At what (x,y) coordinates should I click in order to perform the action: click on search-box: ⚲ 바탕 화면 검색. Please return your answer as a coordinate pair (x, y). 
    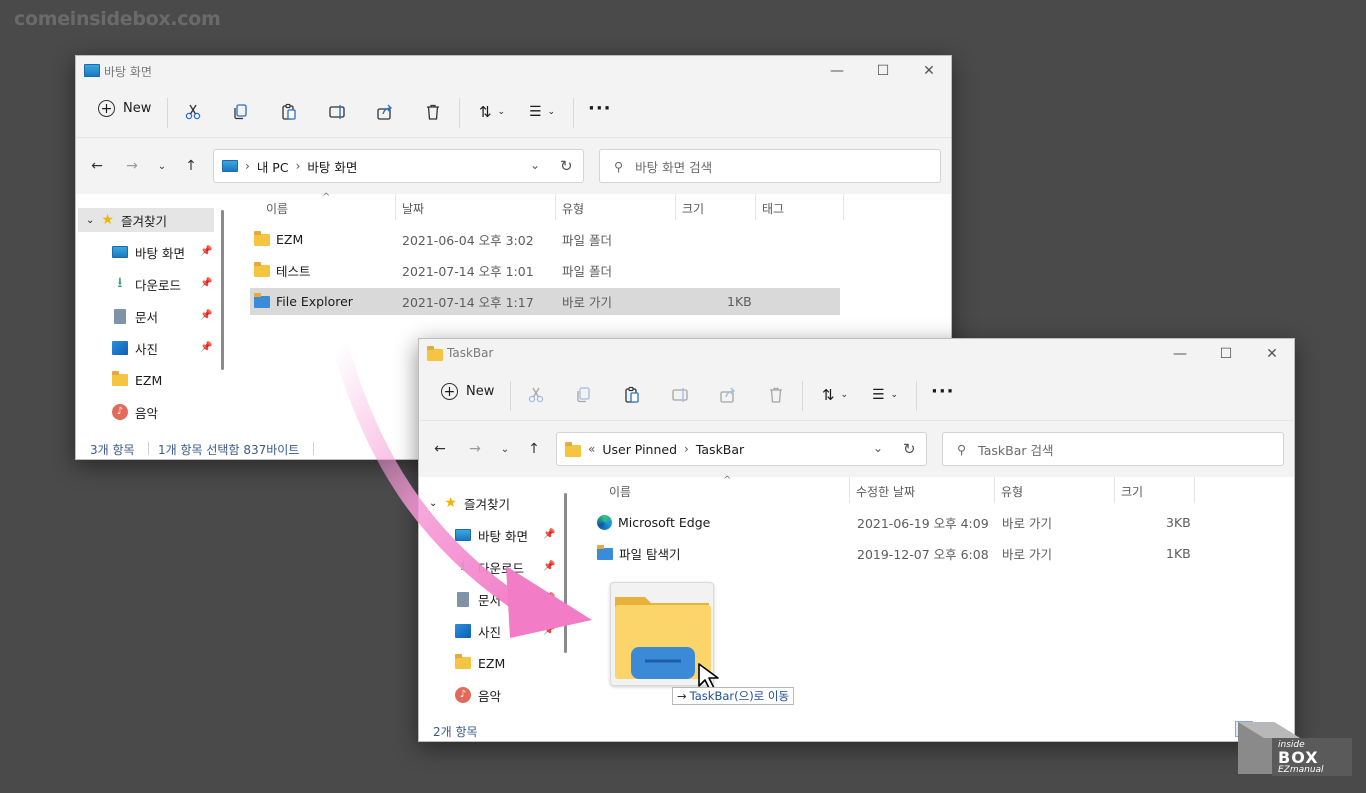
    Looking at the image, I should click on (770, 166).